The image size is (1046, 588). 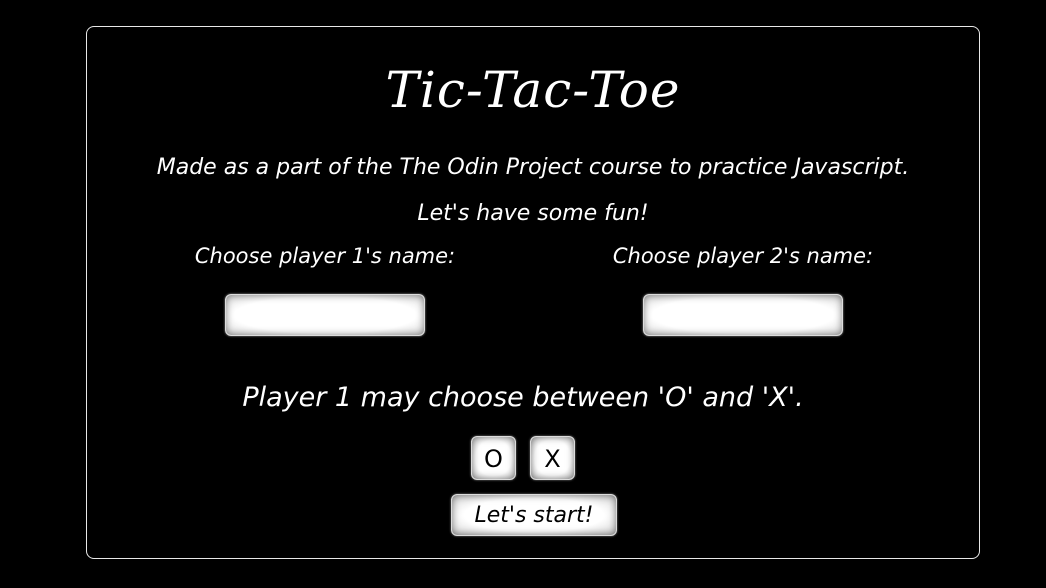 I want to click on player1-block: Choose player 1's name:, so click(x=325, y=290).